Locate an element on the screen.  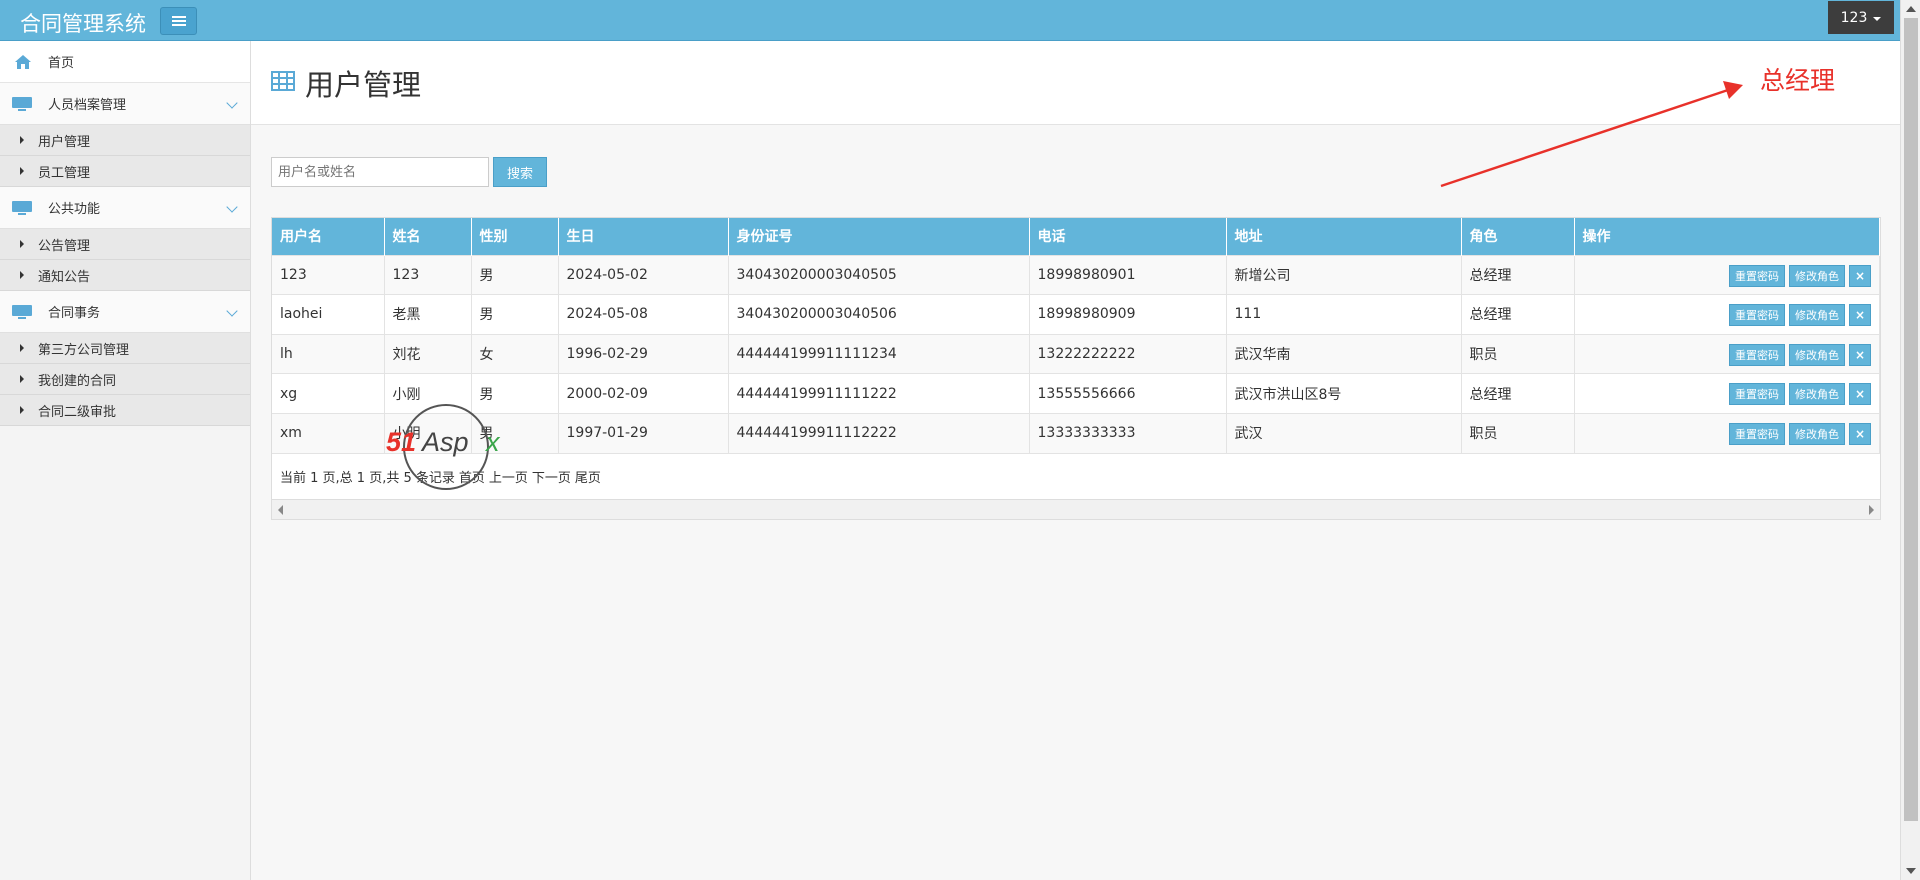
scroll-right-icon is located at coordinates (1871, 509).